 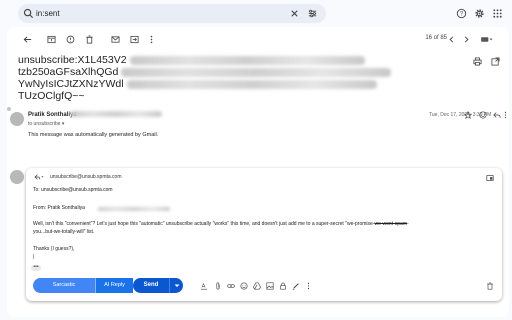 What do you see at coordinates (71, 84) in the screenshot?
I see `subject-line-3: YwNyIsICJtZXNzYWdl` at bounding box center [71, 84].